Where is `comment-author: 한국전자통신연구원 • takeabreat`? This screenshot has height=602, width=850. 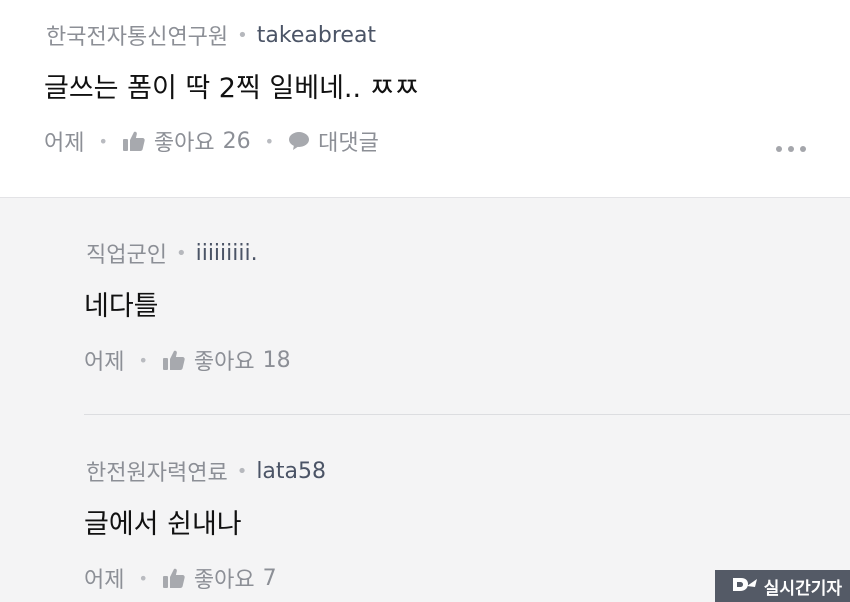
comment-author: 한국전자통신연구원 • takeabreat is located at coordinates (211, 35).